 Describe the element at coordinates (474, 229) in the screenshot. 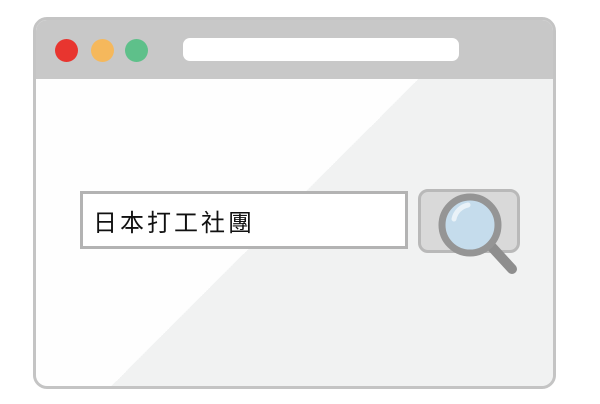

I see `magnifier-icon` at that location.